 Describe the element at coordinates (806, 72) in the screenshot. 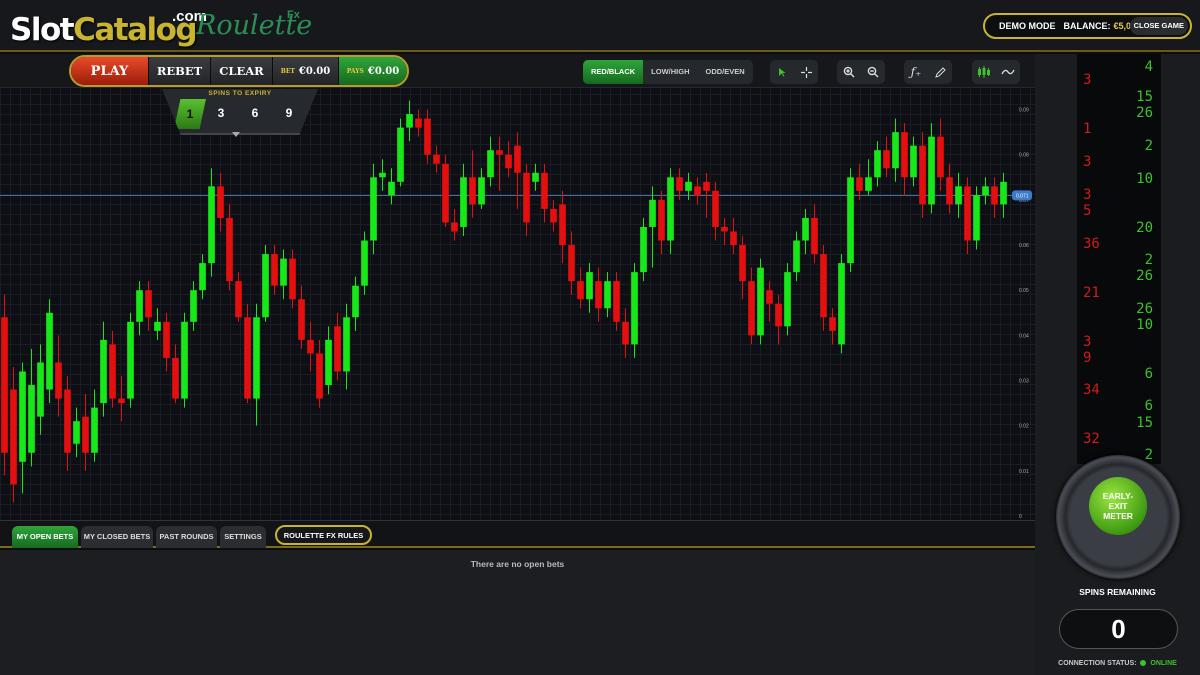

I see `crosshair-icon` at that location.